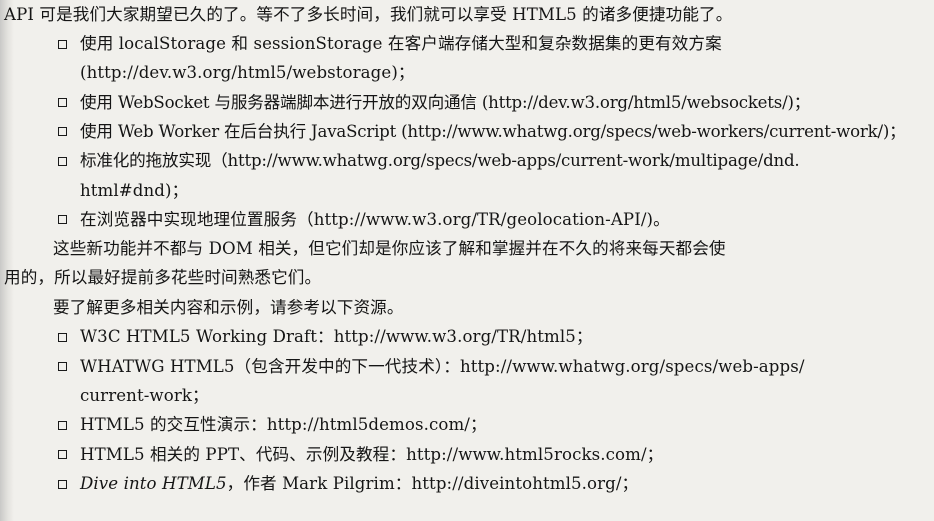  I want to click on paragraph-2-line-2: 用的，所以最好提前多花些时间熟悉它们。, so click(163, 277).